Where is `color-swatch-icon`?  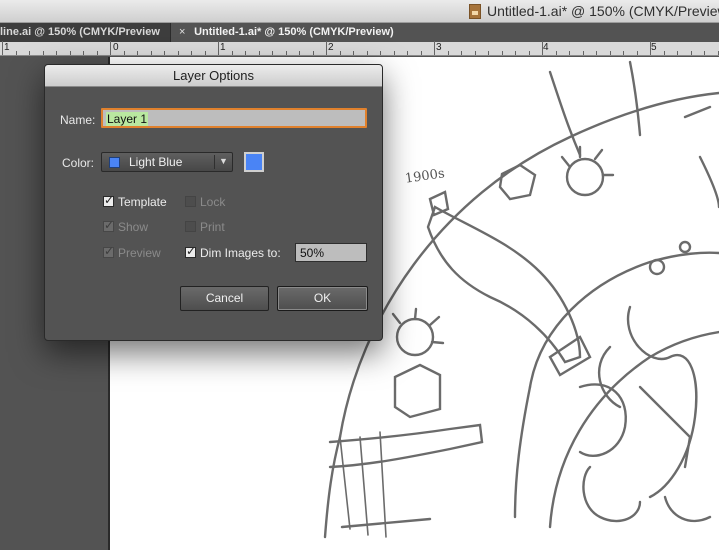
color-swatch-icon is located at coordinates (114, 162).